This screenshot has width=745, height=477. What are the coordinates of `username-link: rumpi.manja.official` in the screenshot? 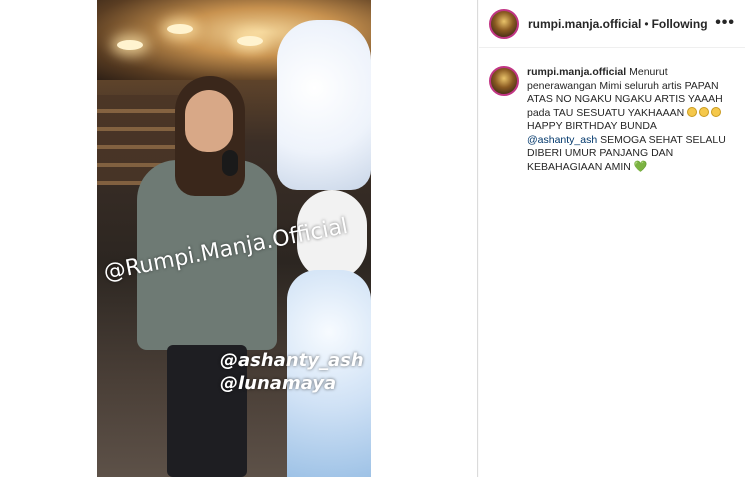 It's located at (584, 24).